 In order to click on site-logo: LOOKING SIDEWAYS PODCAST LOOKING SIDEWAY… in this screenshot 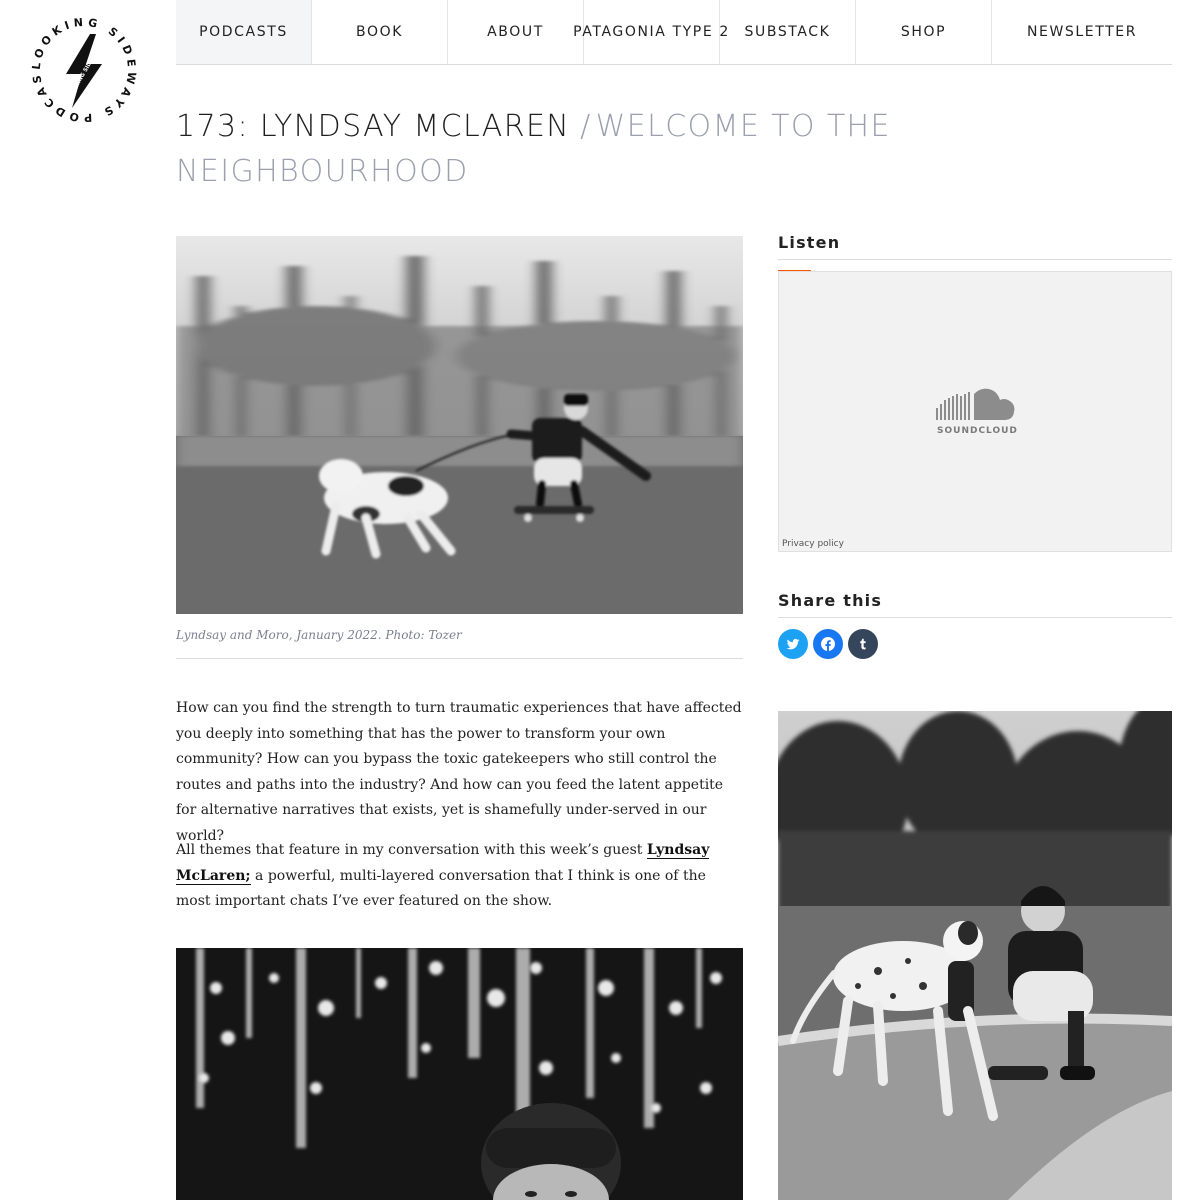, I will do `click(84, 70)`.